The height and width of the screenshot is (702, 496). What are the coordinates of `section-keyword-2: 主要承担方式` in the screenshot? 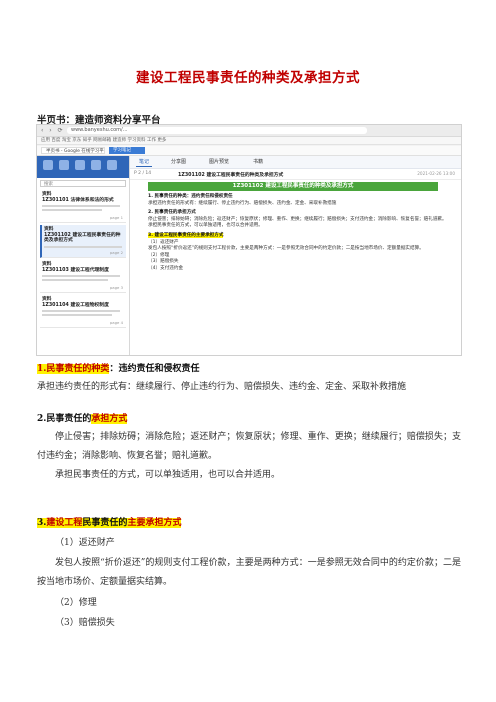 It's located at (154, 523).